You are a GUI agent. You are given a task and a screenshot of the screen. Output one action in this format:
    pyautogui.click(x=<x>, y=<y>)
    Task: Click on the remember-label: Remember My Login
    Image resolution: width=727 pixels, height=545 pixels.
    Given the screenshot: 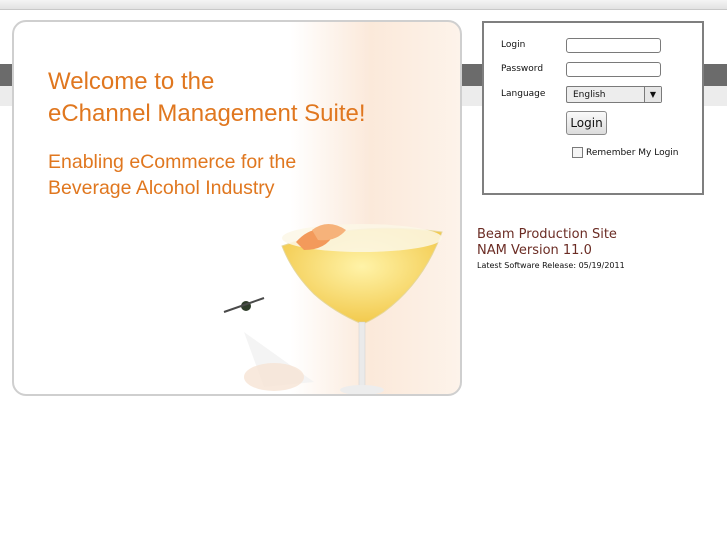 What is the action you would take?
    pyautogui.click(x=632, y=152)
    